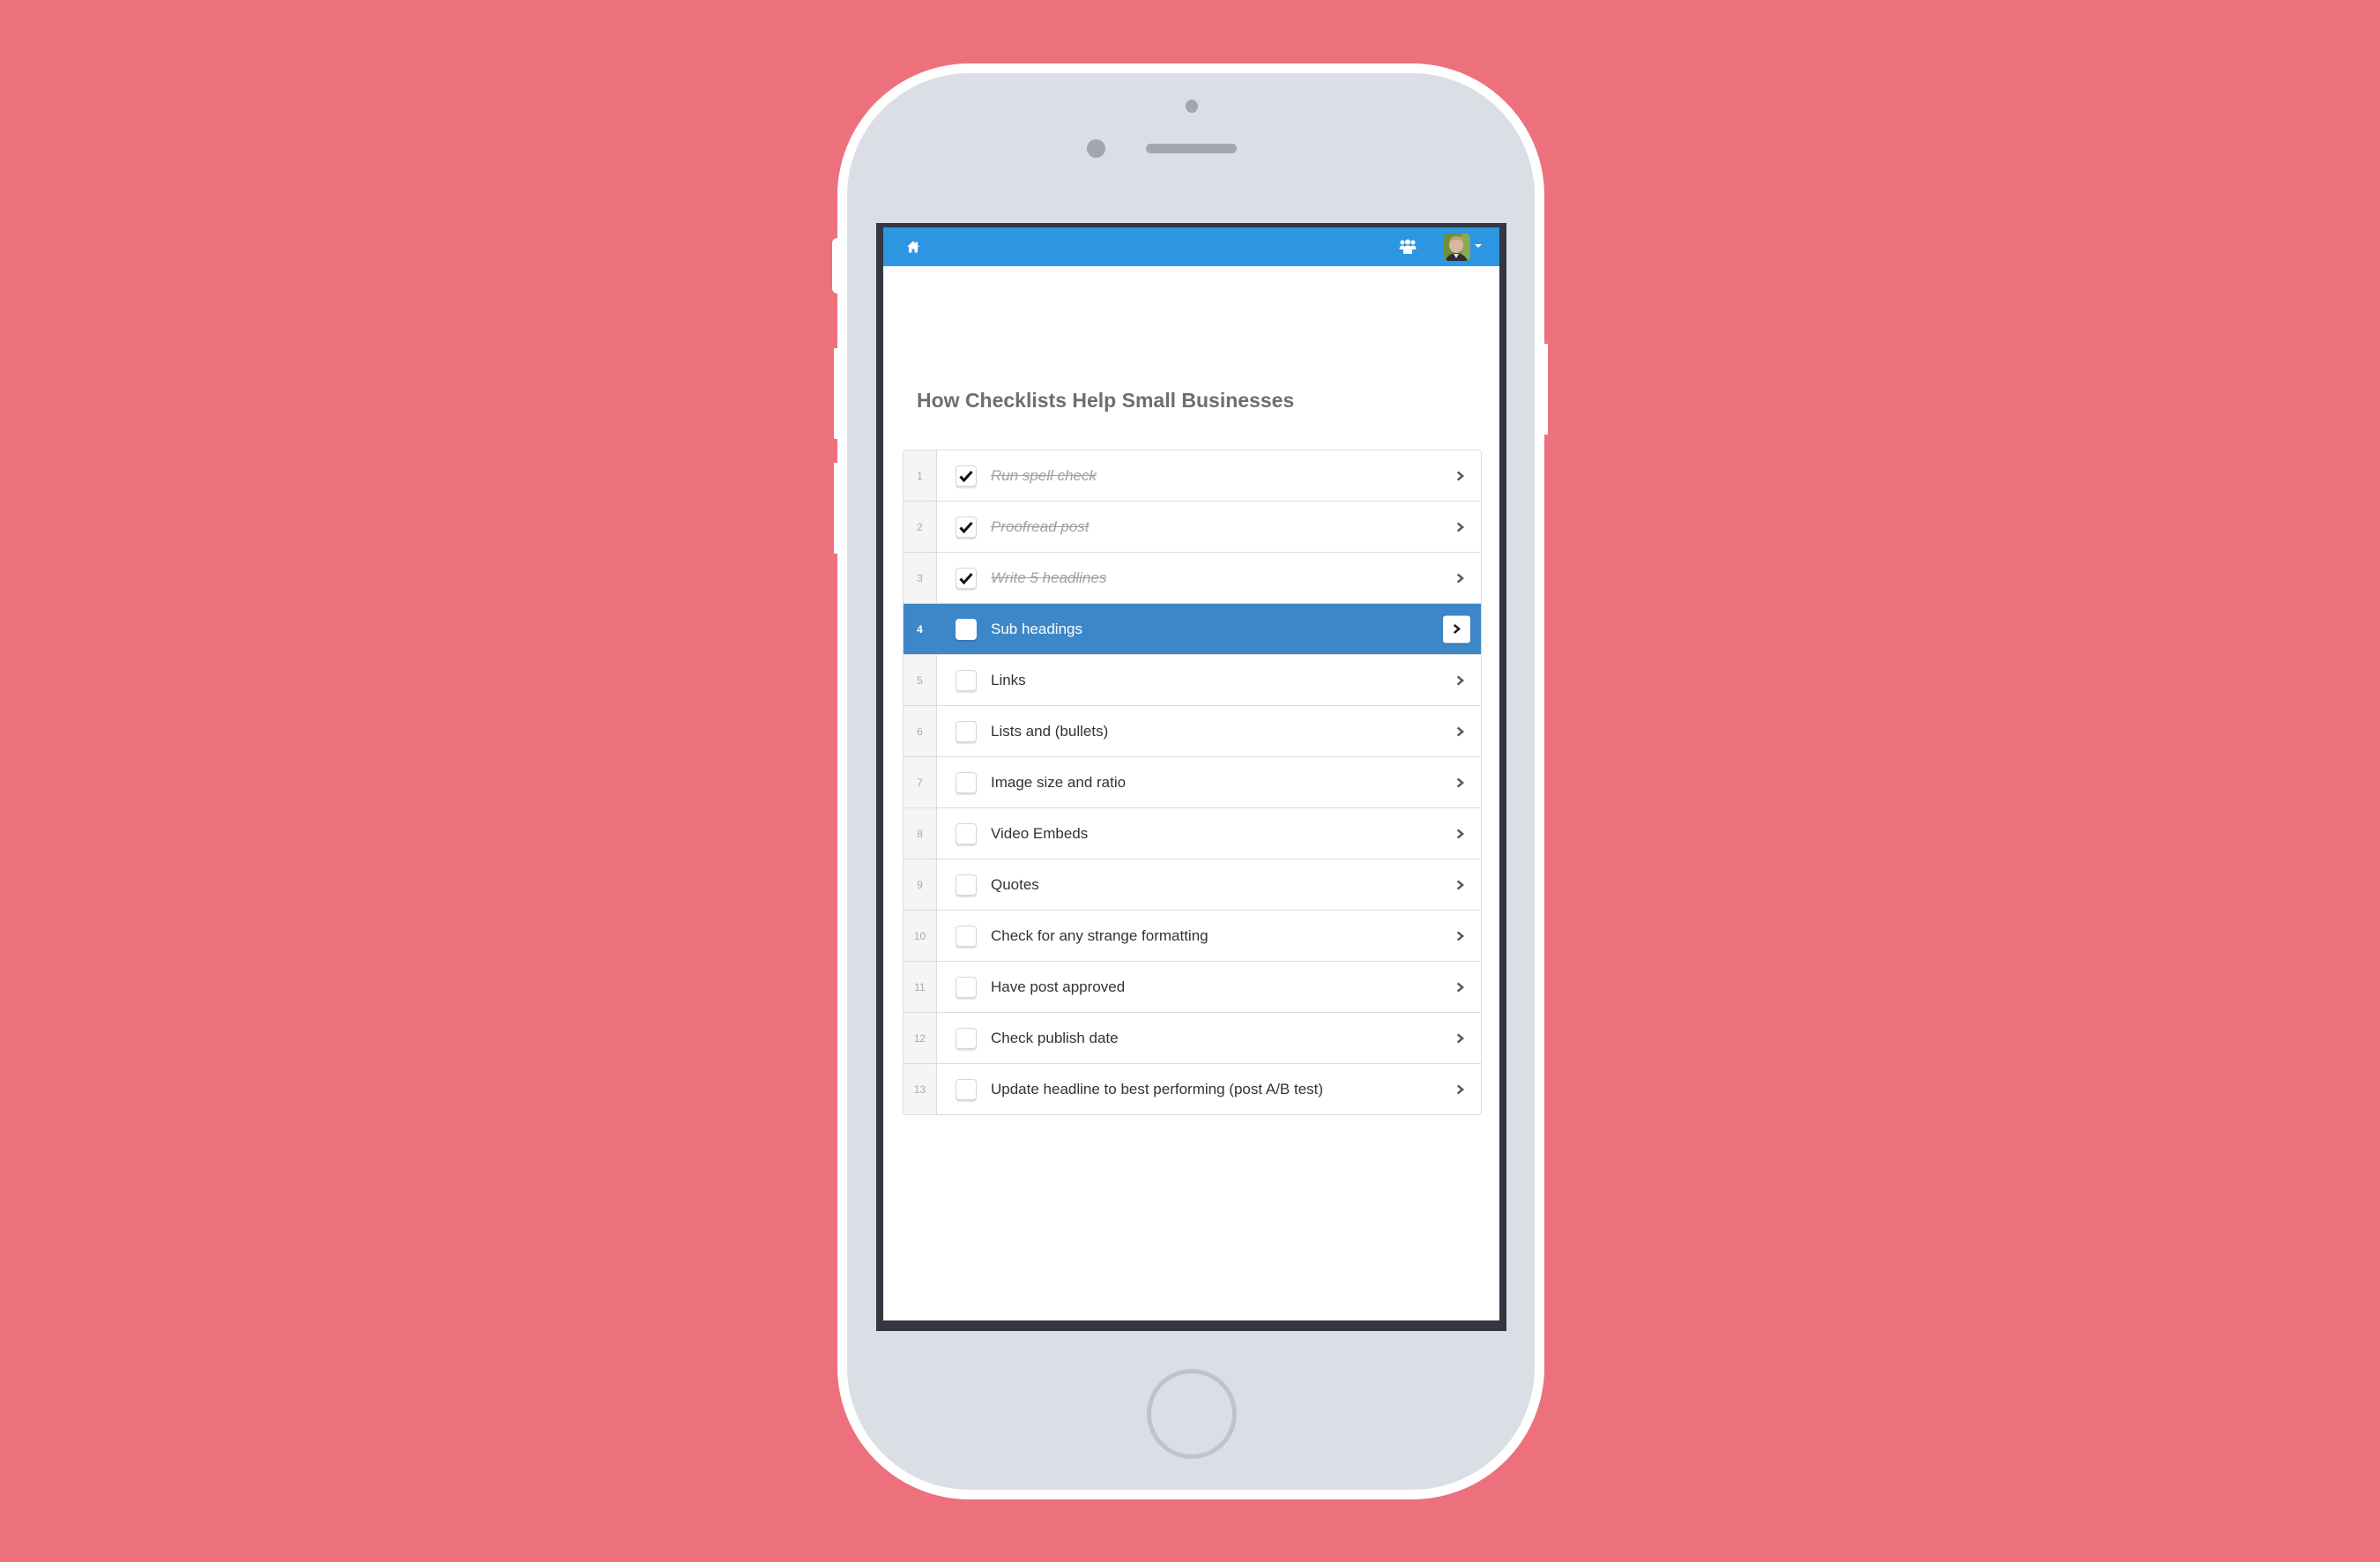 The height and width of the screenshot is (1562, 2380). What do you see at coordinates (1040, 526) in the screenshot?
I see `item-label: Proofread post` at bounding box center [1040, 526].